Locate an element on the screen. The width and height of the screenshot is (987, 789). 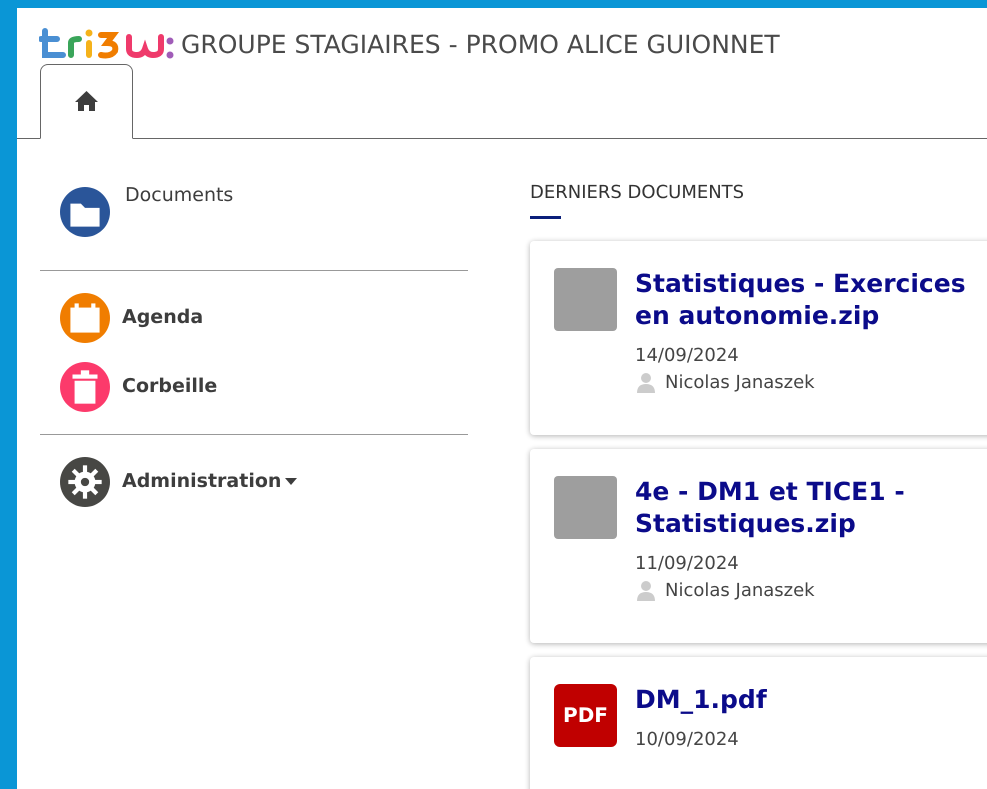
document-date: 11/09/2024 is located at coordinates (687, 564).